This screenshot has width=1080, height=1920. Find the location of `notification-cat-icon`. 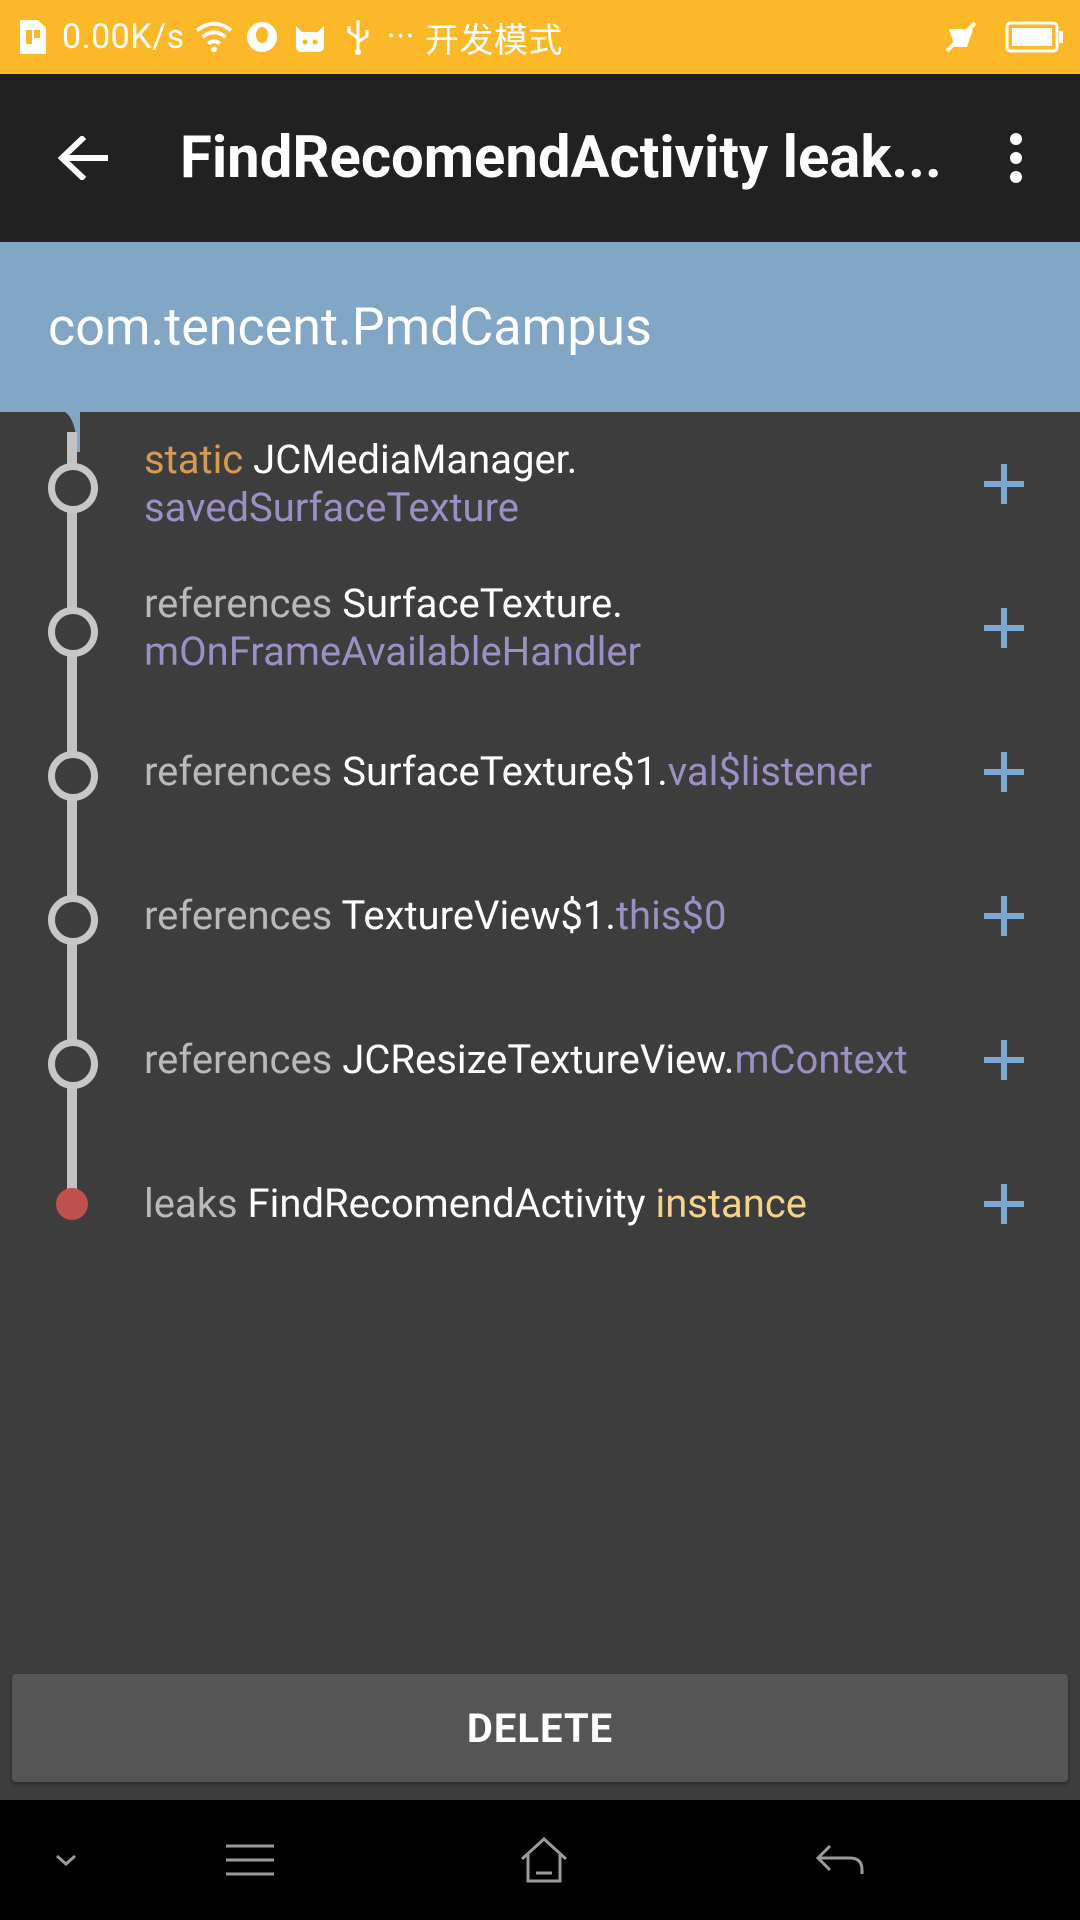

notification-cat-icon is located at coordinates (310, 37).